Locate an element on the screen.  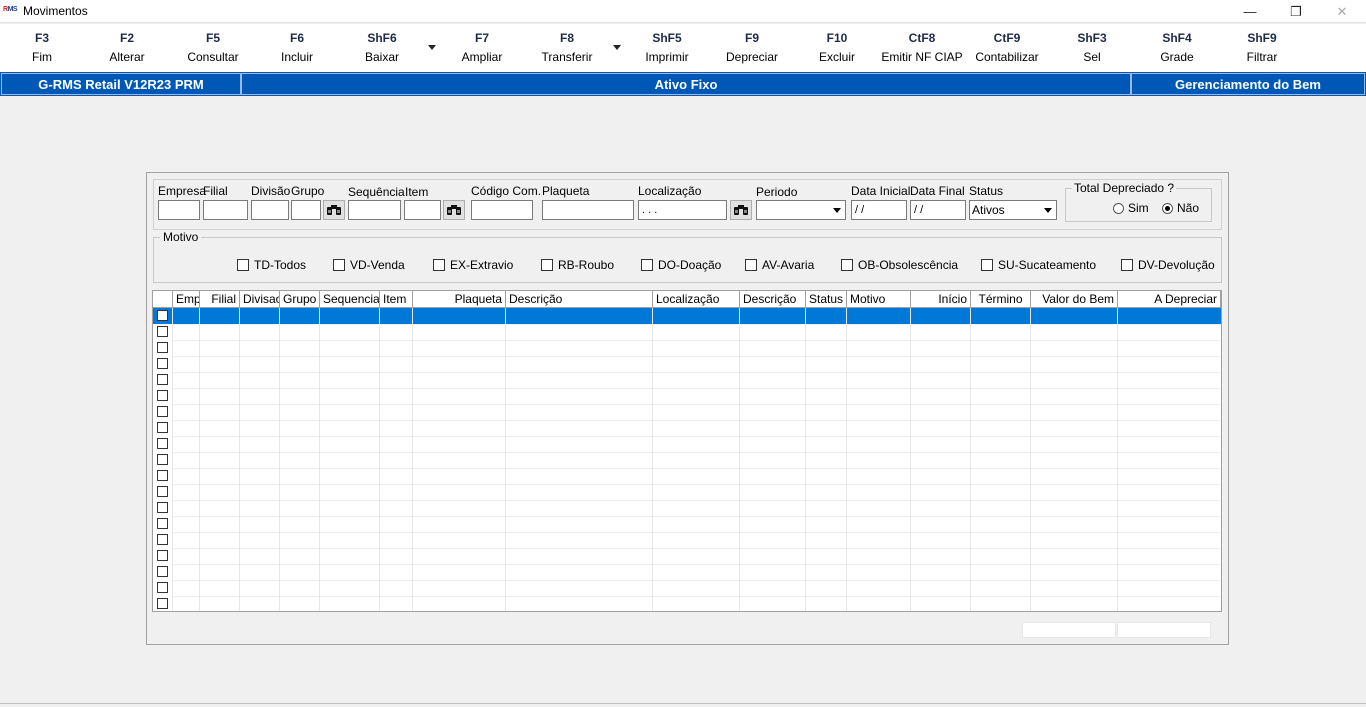
motivo-td-checkbox: TD-Todos is located at coordinates (271, 265).